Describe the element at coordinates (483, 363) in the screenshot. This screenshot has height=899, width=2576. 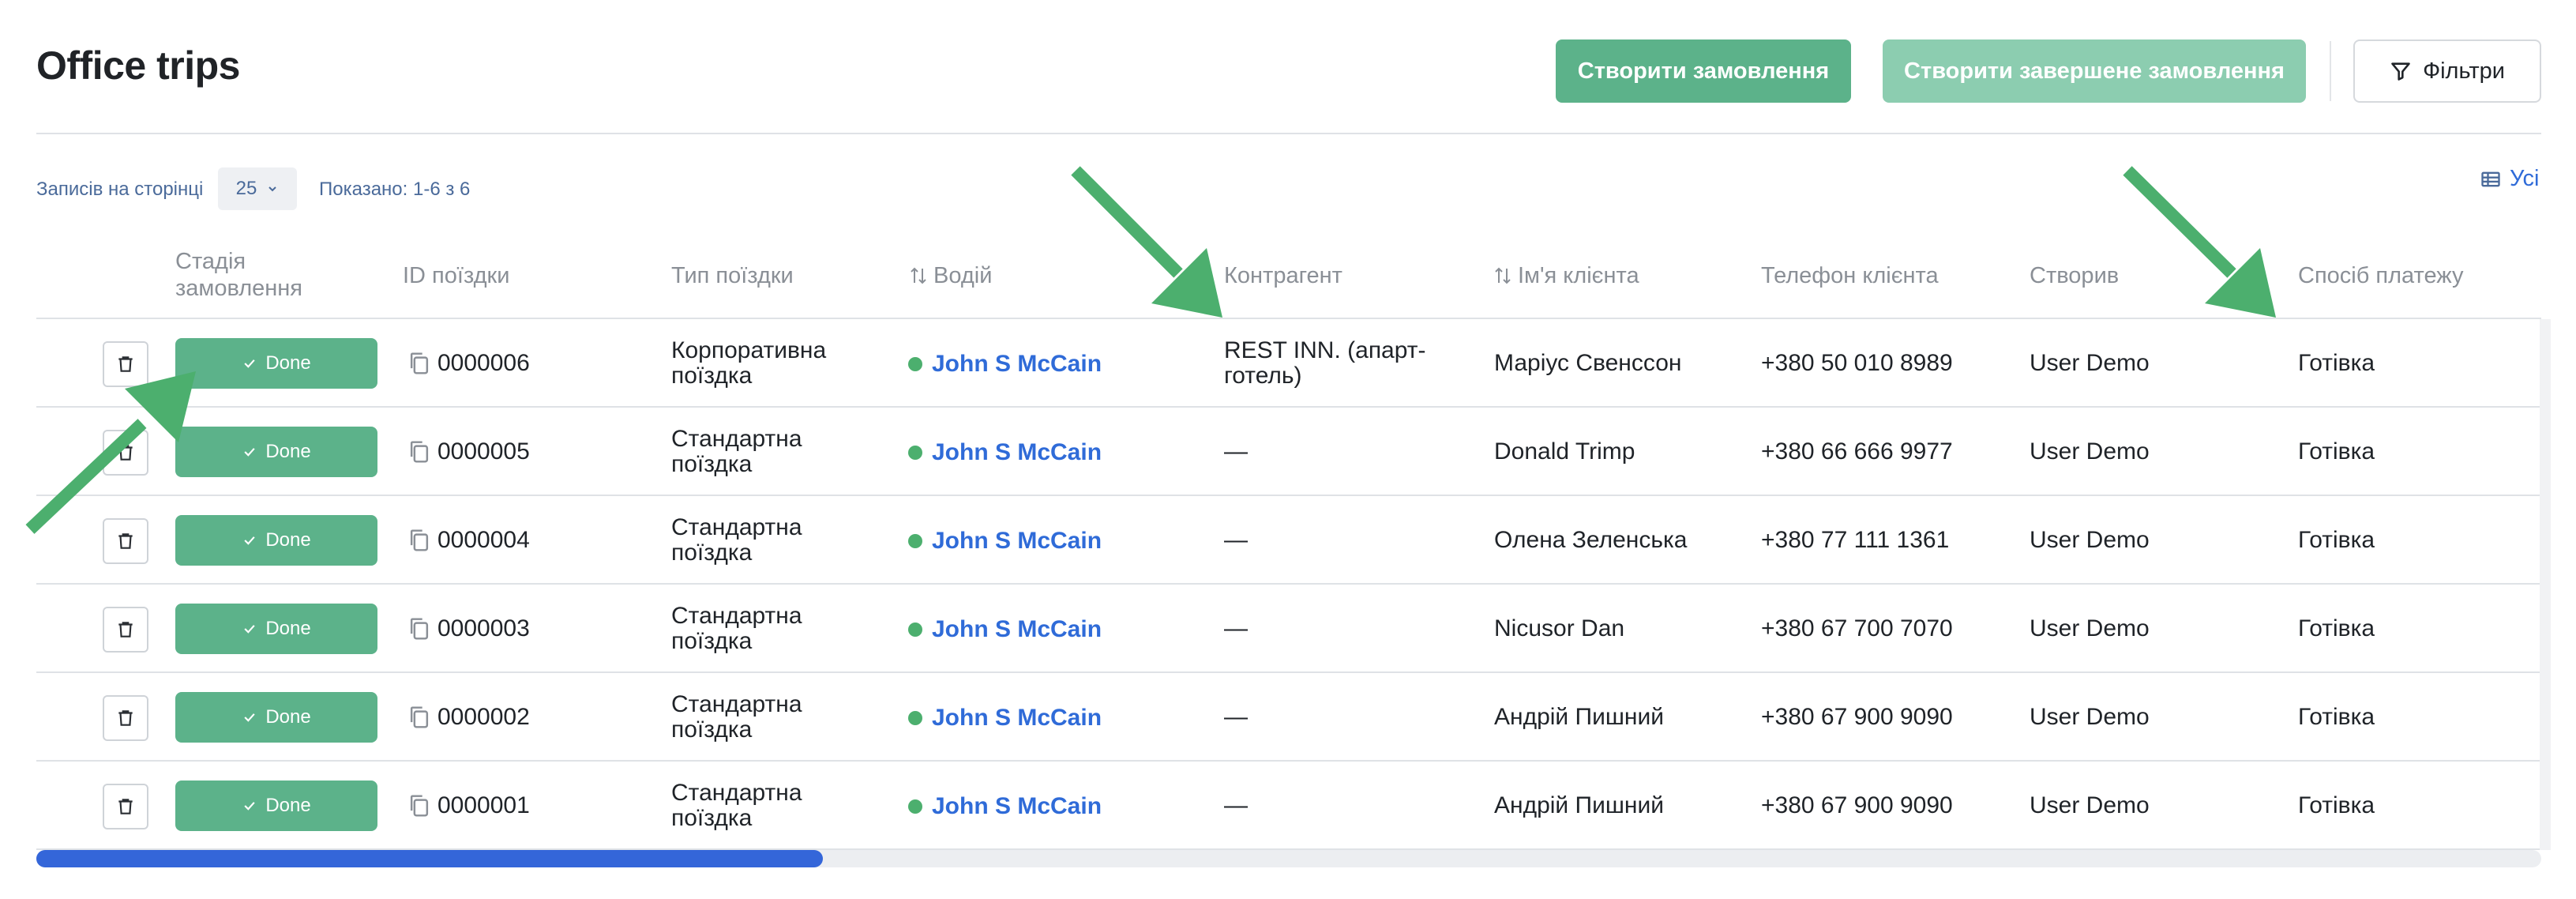
I see `trip-id: 0000006` at that location.